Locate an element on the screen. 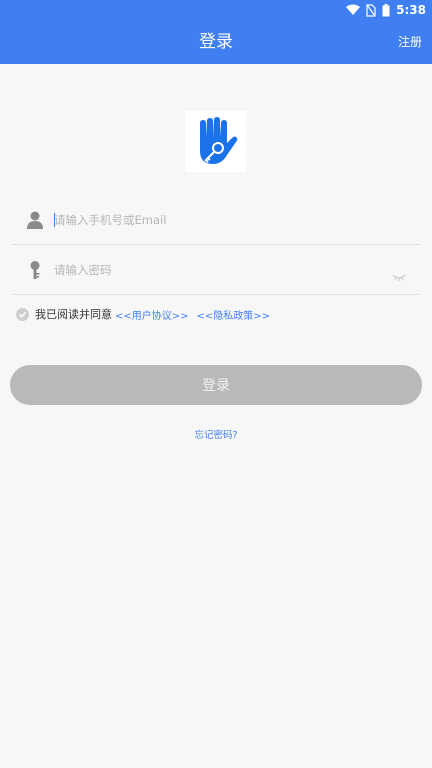 This screenshot has width=432, height=768. login-button: 登录 is located at coordinates (216, 385).